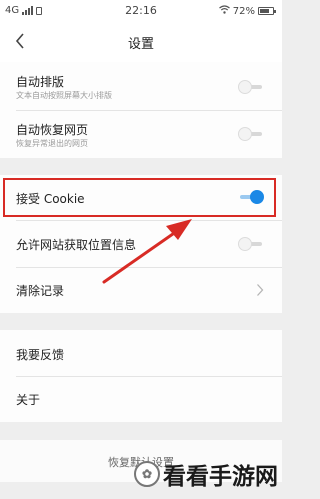  What do you see at coordinates (64, 95) in the screenshot?
I see `auto-layout-desc: 文本自动按照屏幕大小排版` at bounding box center [64, 95].